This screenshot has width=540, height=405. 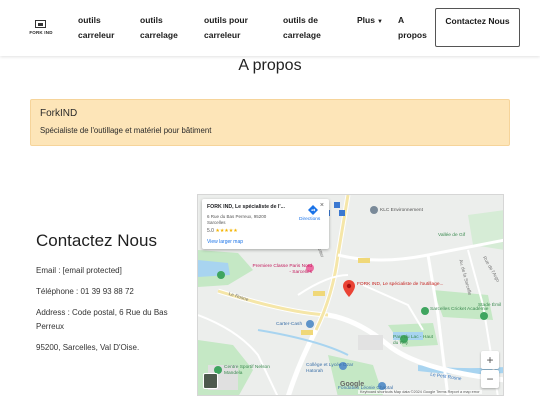 What do you see at coordinates (313, 210) in the screenshot?
I see `directions-icon` at bounding box center [313, 210].